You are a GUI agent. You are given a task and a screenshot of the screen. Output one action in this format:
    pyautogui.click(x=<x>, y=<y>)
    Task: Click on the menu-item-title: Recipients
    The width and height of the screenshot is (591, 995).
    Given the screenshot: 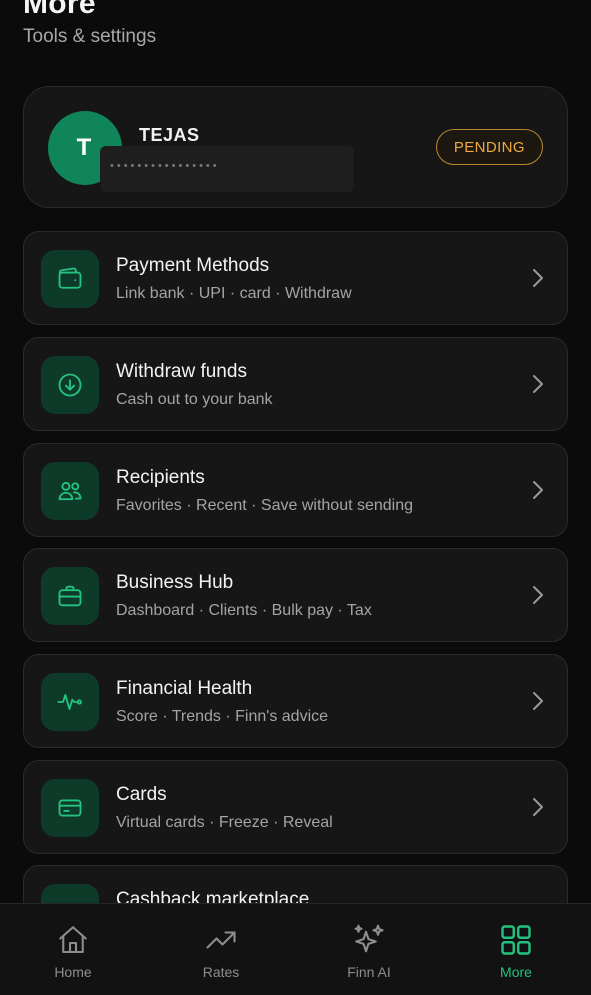 What is the action you would take?
    pyautogui.click(x=160, y=477)
    